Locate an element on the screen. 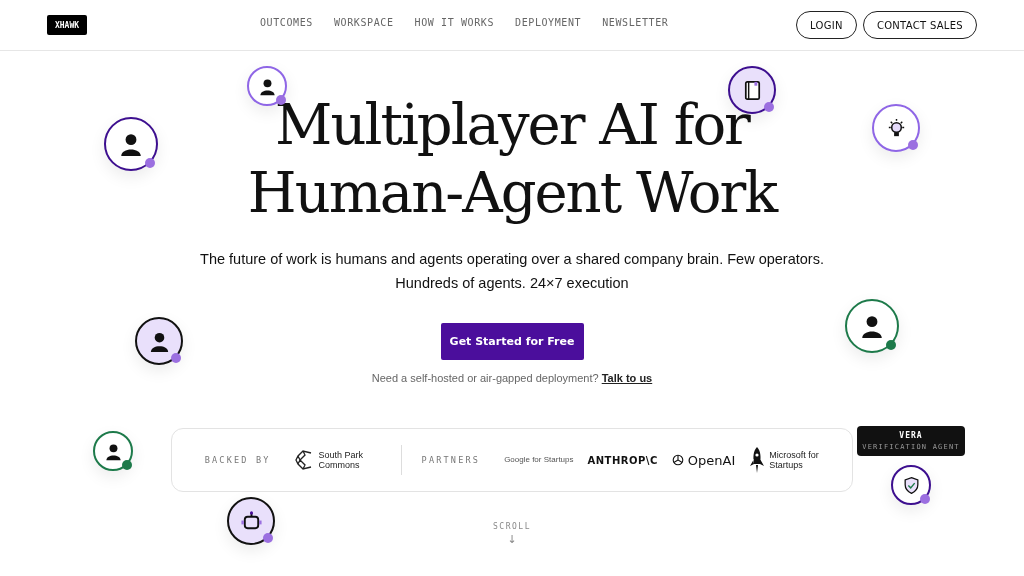  nav-link: HOW IT WORKS is located at coordinates (454, 22).